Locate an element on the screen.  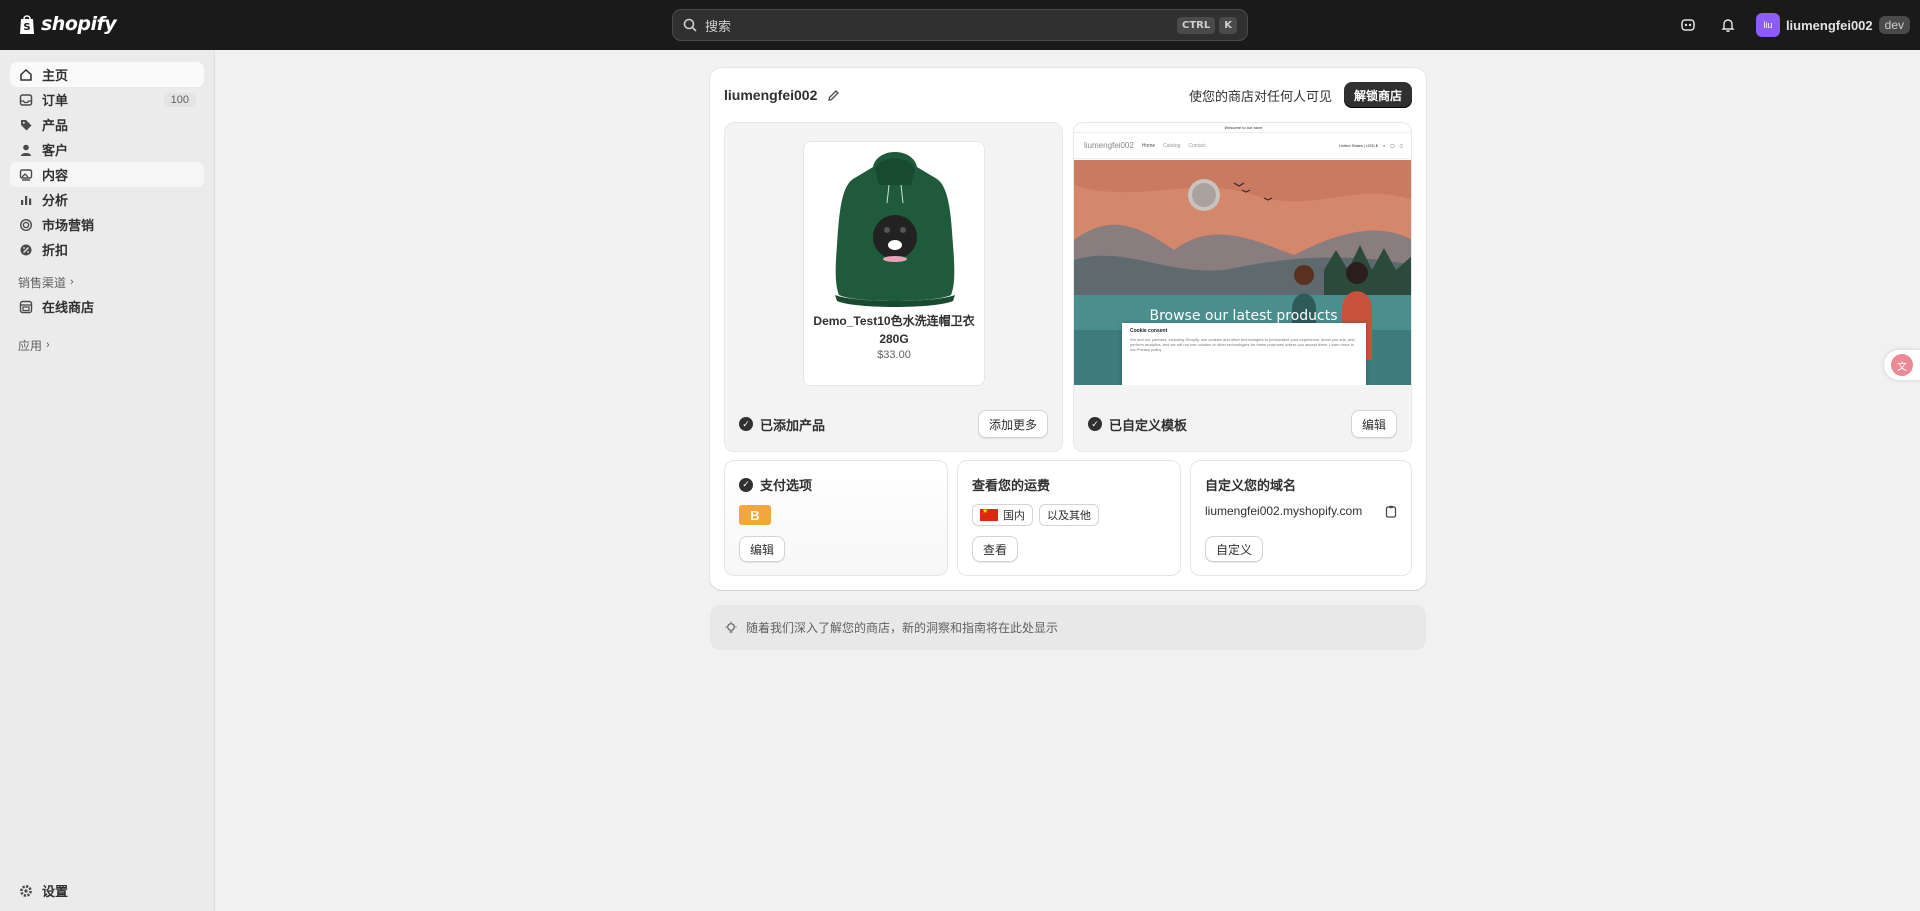
sidebar-item-label: 主页 is located at coordinates (55, 75).